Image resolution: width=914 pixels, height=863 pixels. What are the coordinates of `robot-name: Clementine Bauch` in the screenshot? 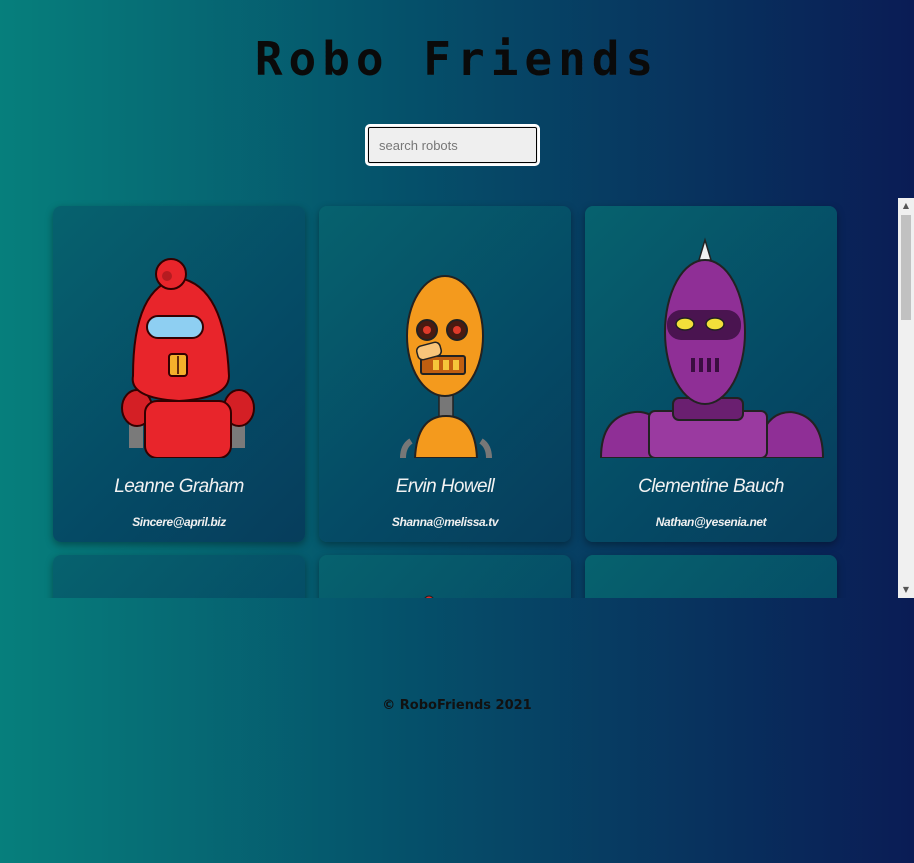 It's located at (711, 486).